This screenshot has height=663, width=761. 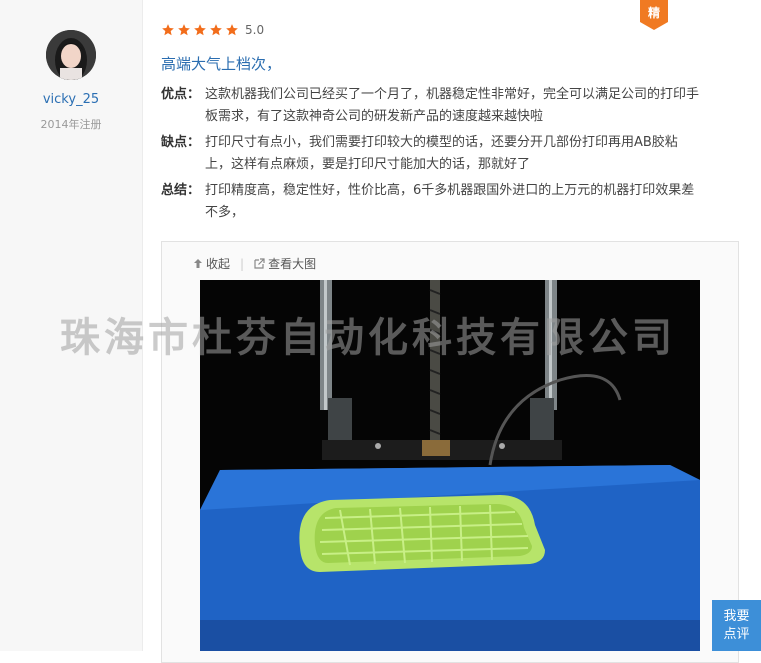 I want to click on view-large-label: 查看大图, so click(x=292, y=264).